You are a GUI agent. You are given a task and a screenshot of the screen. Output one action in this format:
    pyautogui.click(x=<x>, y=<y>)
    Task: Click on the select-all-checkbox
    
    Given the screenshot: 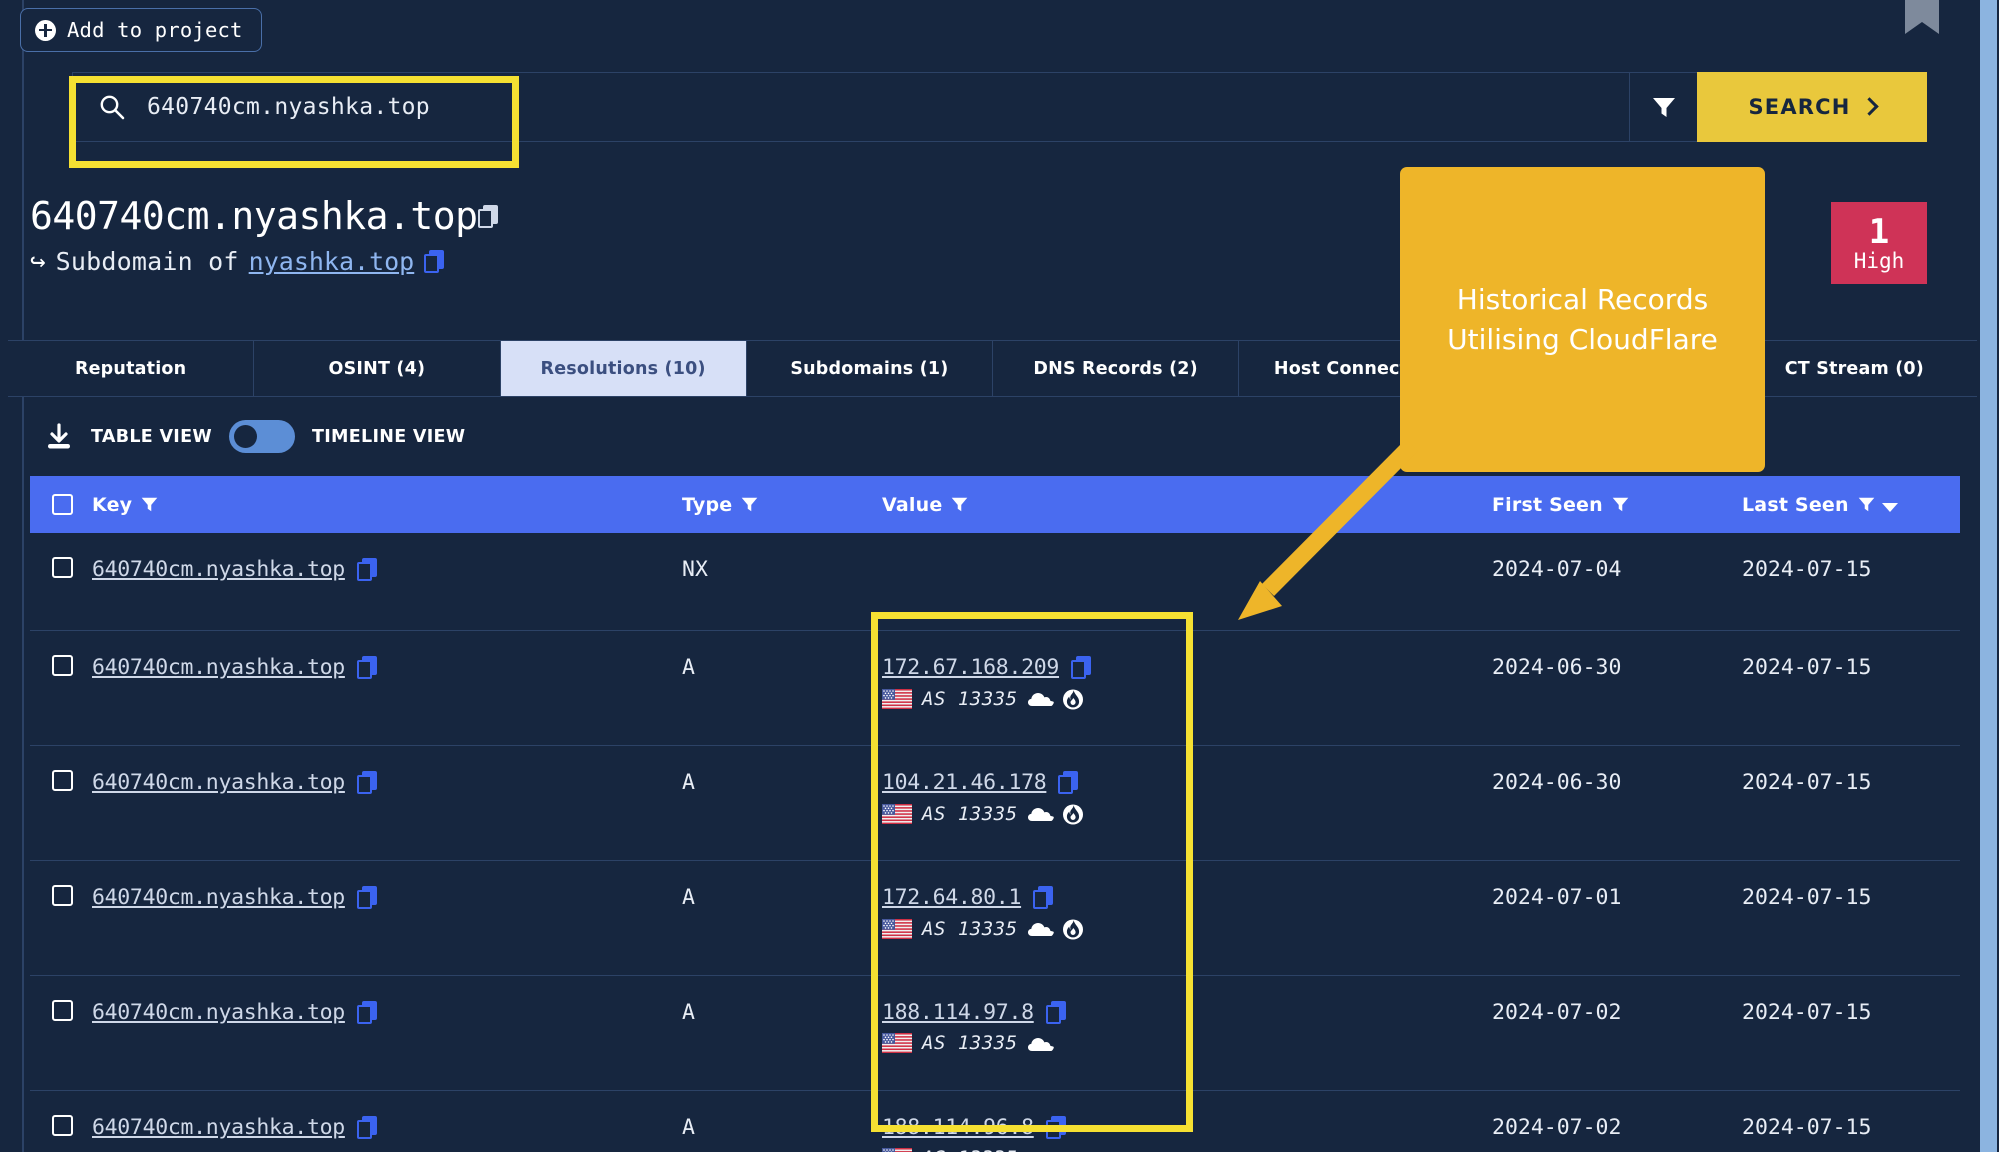 What is the action you would take?
    pyautogui.click(x=61, y=504)
    